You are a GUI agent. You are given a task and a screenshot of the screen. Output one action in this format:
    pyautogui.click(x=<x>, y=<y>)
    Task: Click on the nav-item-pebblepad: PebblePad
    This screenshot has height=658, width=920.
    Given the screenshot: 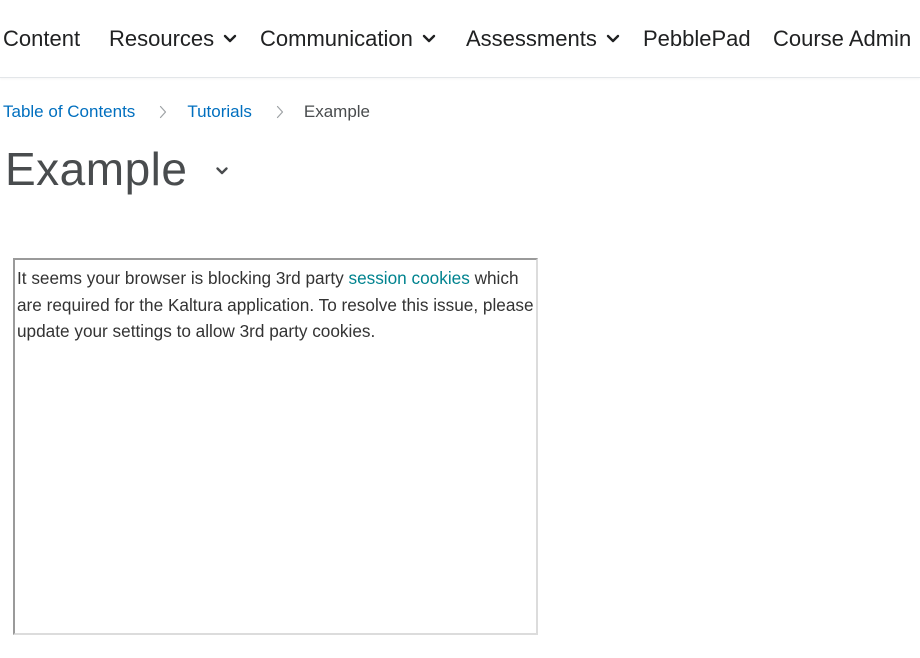 What is the action you would take?
    pyautogui.click(x=697, y=39)
    